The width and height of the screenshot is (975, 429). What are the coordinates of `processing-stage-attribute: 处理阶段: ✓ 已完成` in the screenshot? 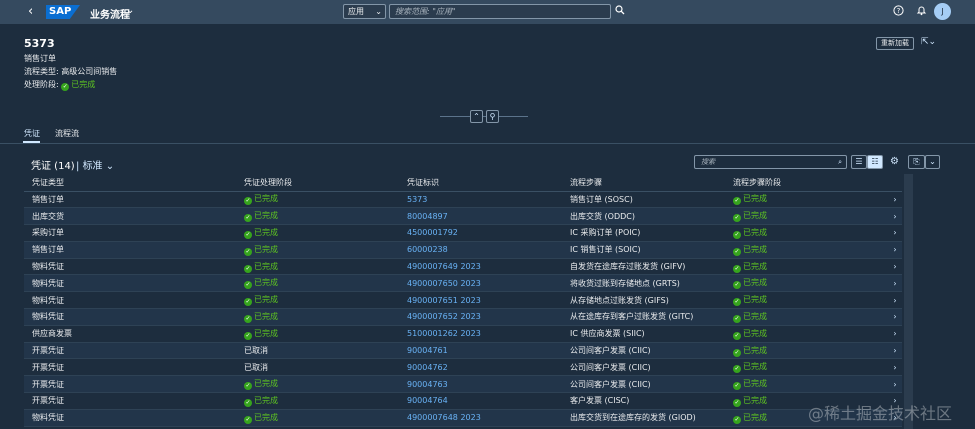 It's located at (59, 85).